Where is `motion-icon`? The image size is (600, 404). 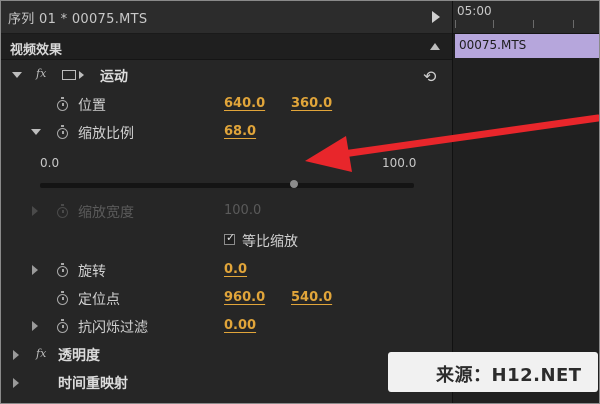 motion-icon is located at coordinates (69, 75).